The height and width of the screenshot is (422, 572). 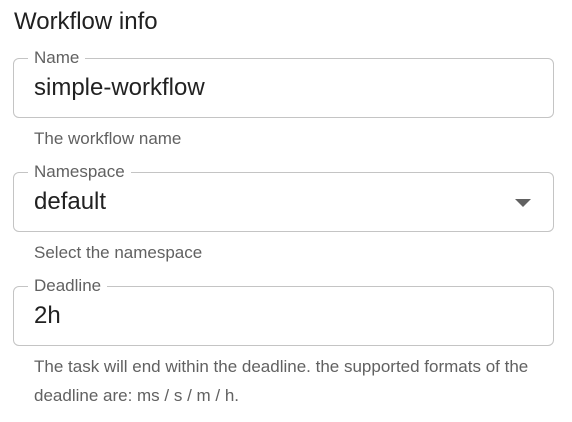 What do you see at coordinates (119, 88) in the screenshot?
I see `name-input: simple-workflow` at bounding box center [119, 88].